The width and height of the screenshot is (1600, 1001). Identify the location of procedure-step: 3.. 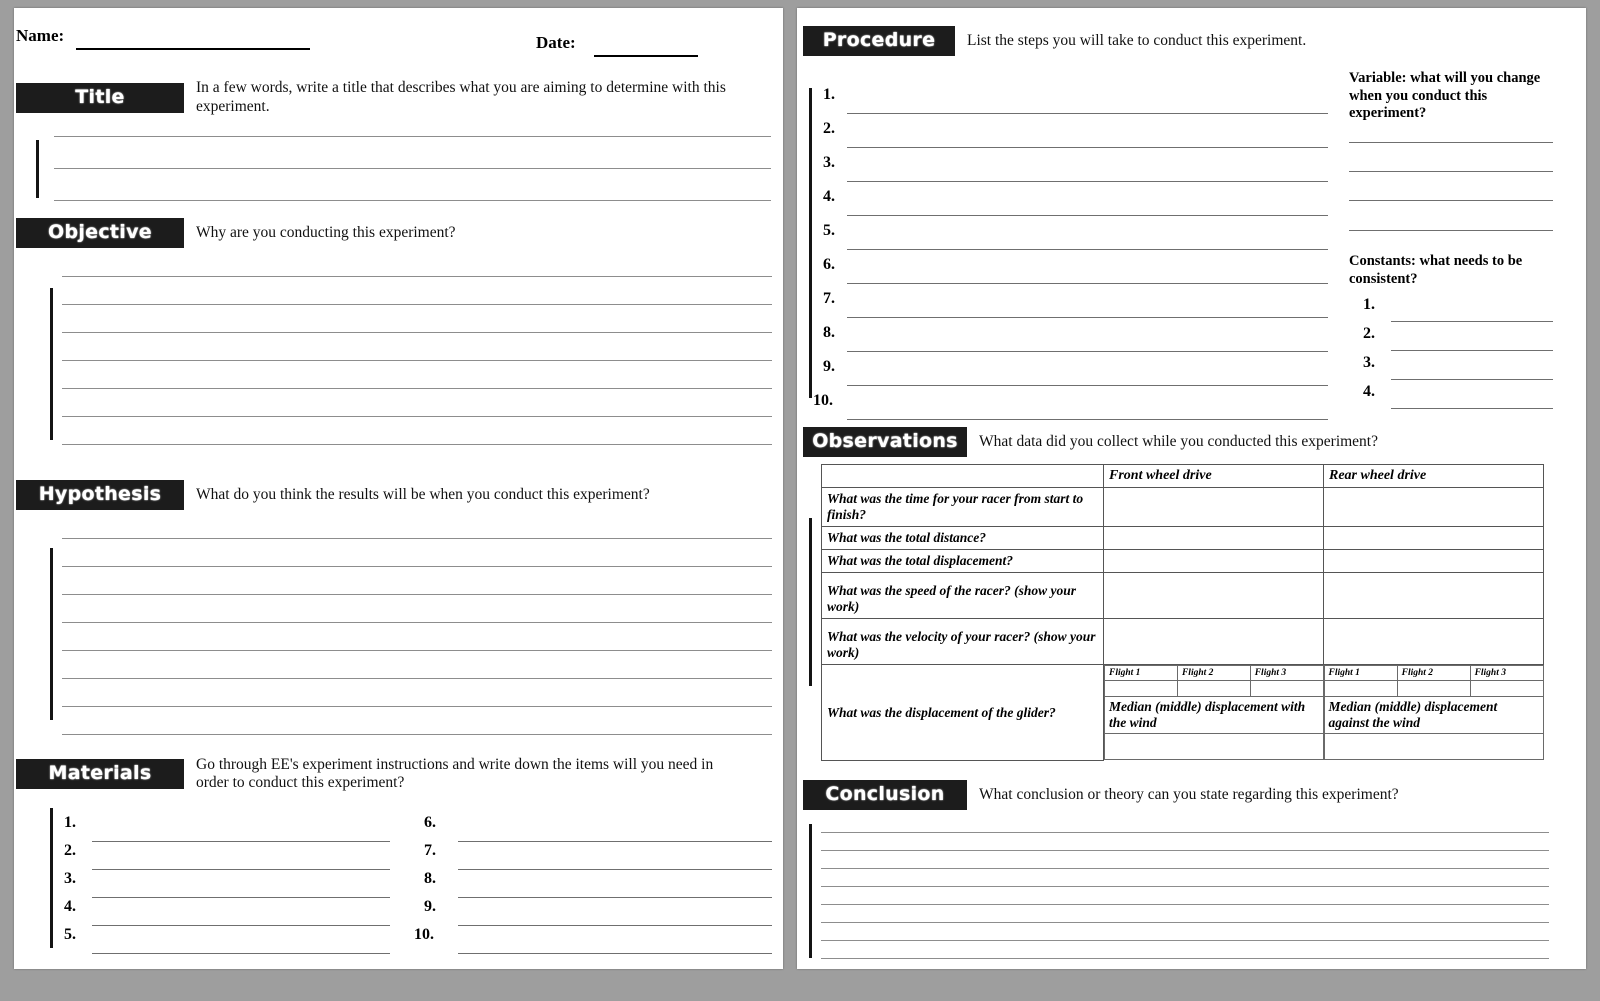
(1075, 168).